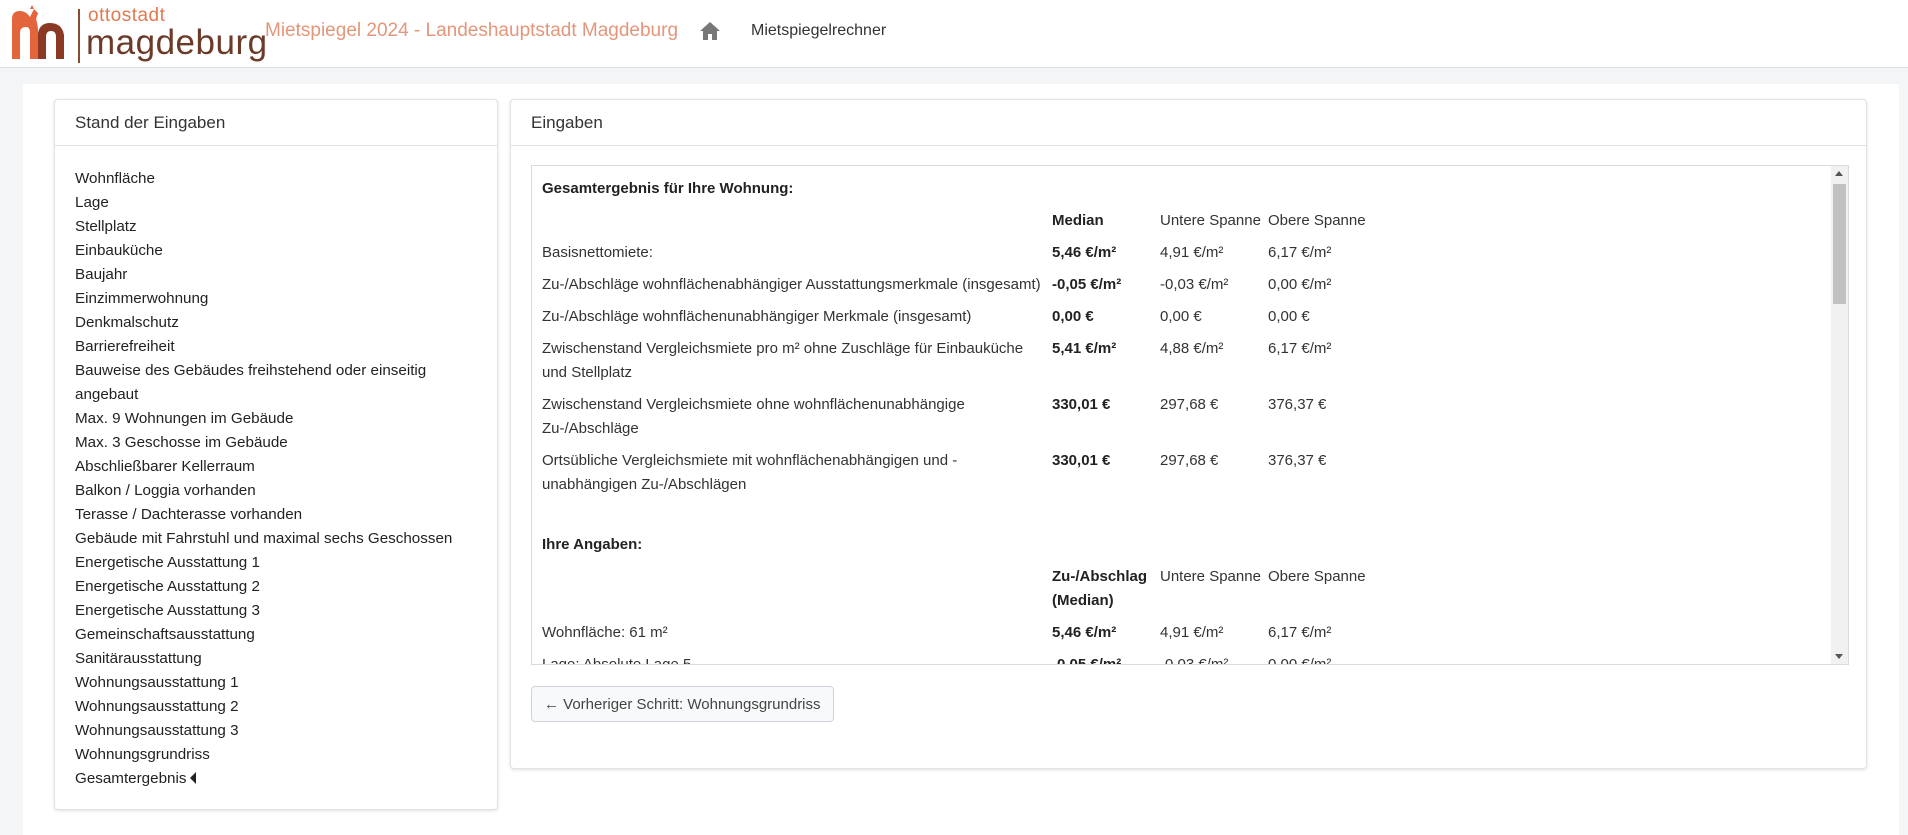 The height and width of the screenshot is (835, 1908). What do you see at coordinates (142, 298) in the screenshot?
I see `progress-item: Einzimmerwohnung` at bounding box center [142, 298].